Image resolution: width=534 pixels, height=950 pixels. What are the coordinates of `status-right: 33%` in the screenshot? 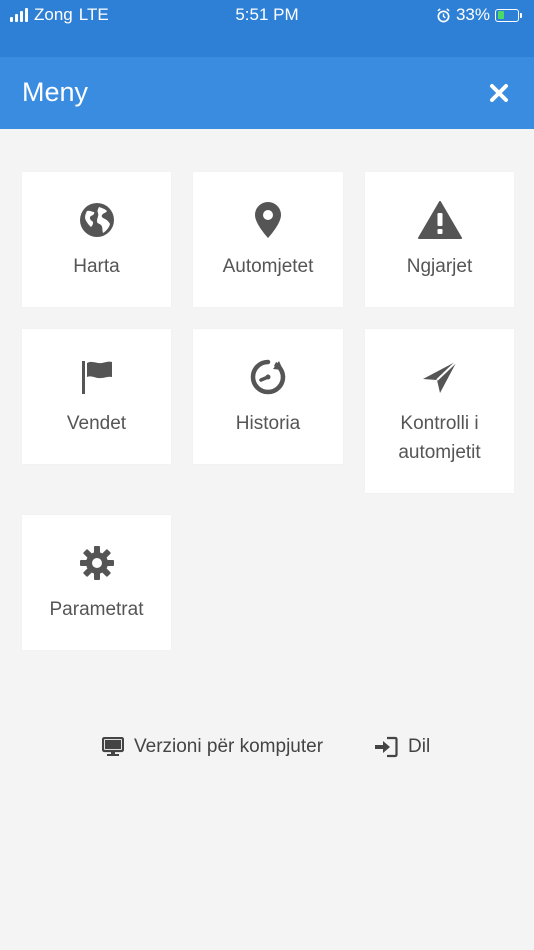 It's located at (479, 15).